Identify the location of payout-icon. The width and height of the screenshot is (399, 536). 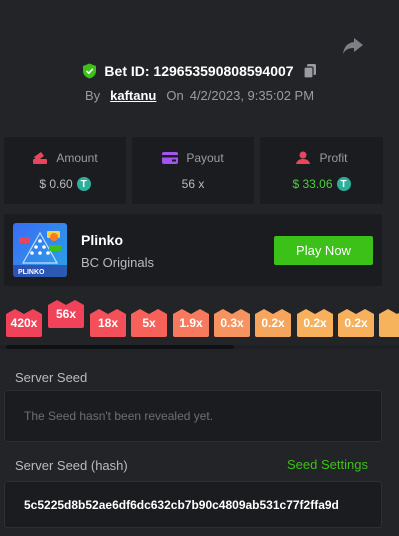
(170, 158).